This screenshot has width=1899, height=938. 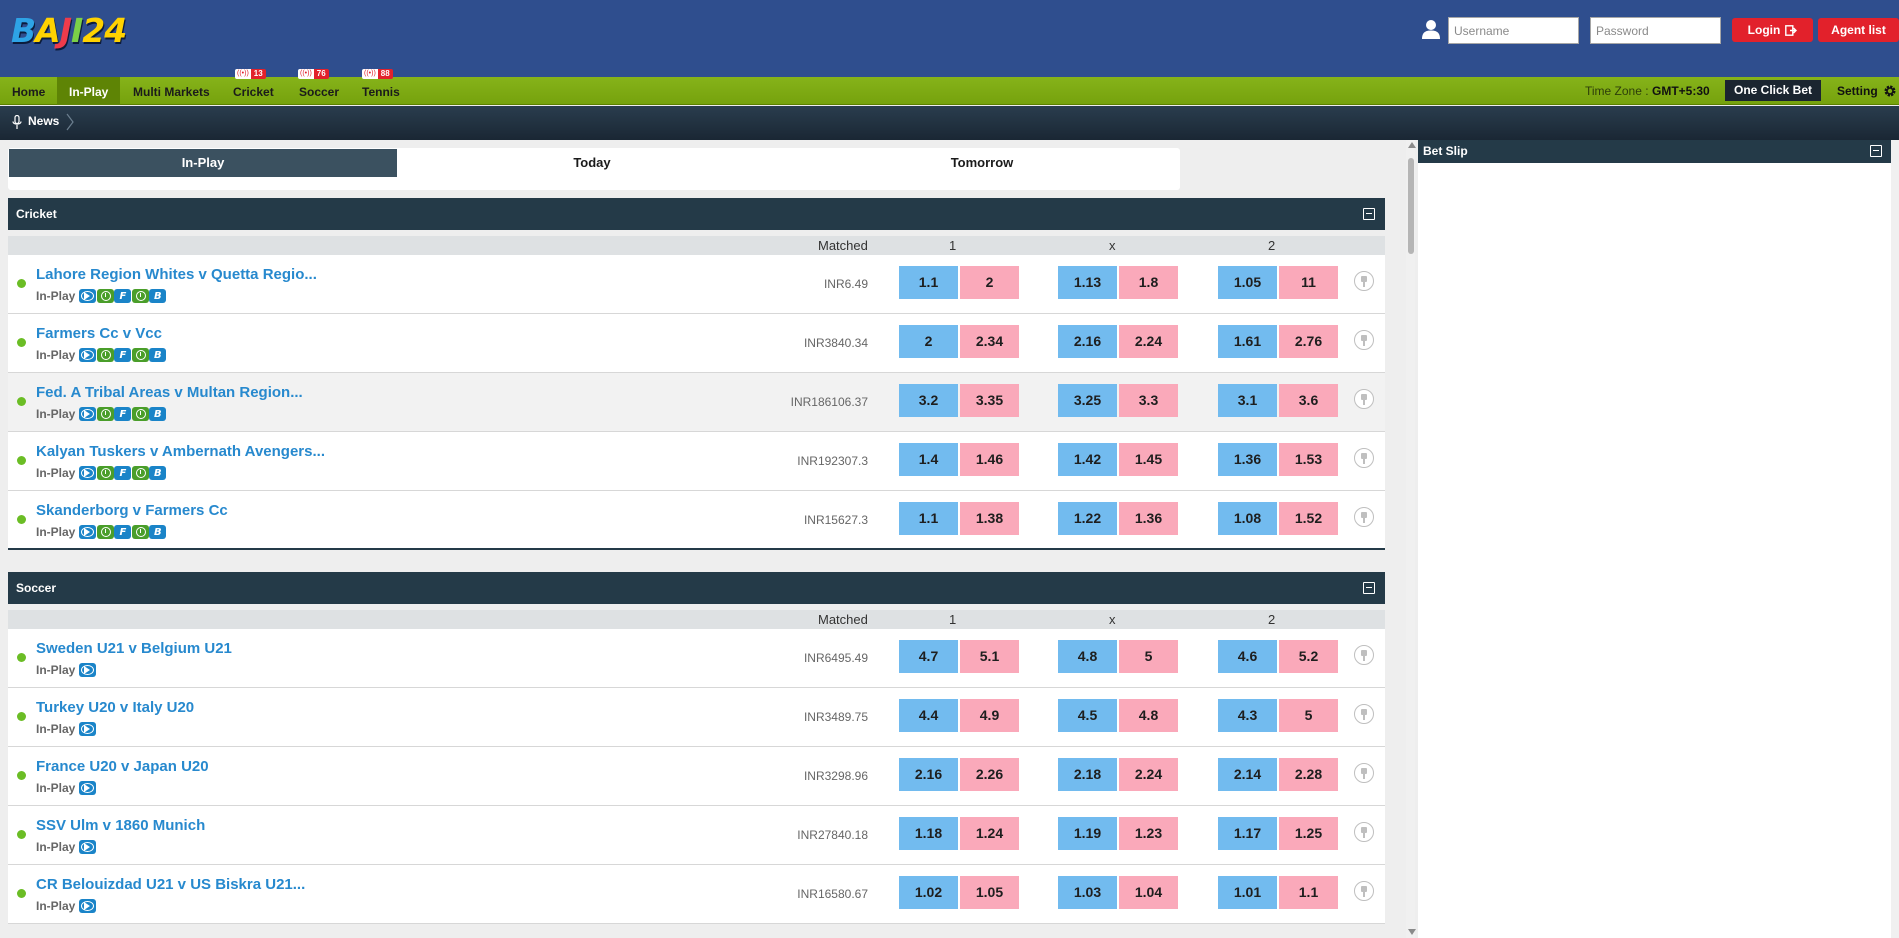 I want to click on right-scrollbar, so click(x=1895, y=539).